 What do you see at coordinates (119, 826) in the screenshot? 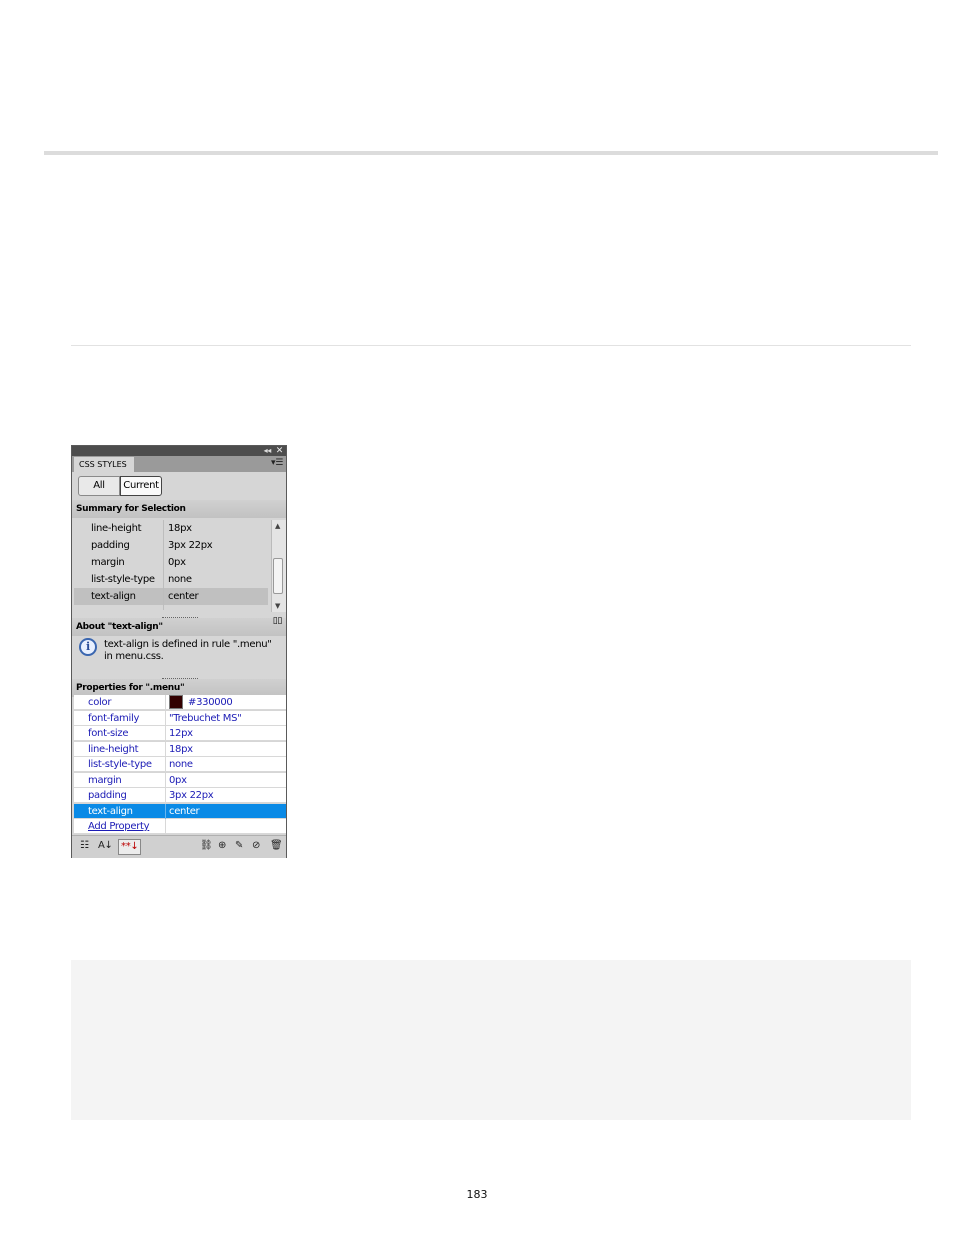
I see `add-property-link: Add Property` at bounding box center [119, 826].